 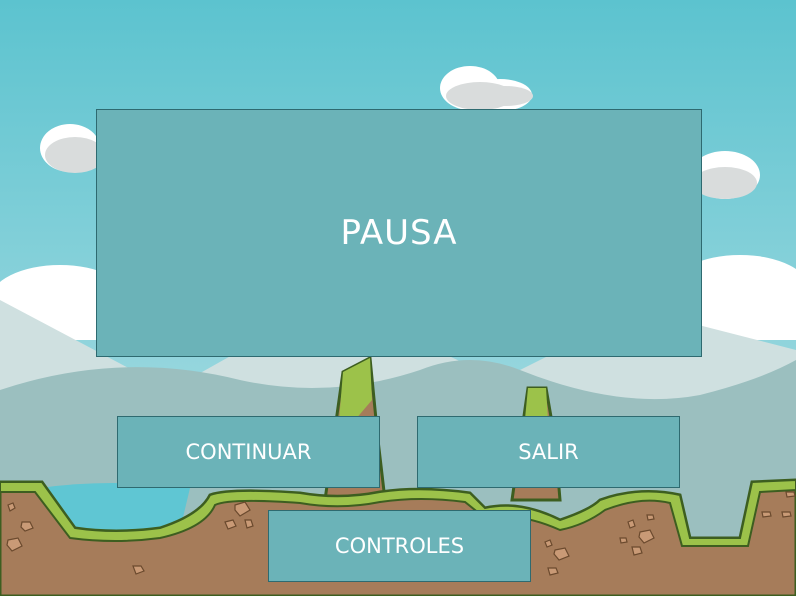 I want to click on exit-button: SALIR, so click(x=548, y=452).